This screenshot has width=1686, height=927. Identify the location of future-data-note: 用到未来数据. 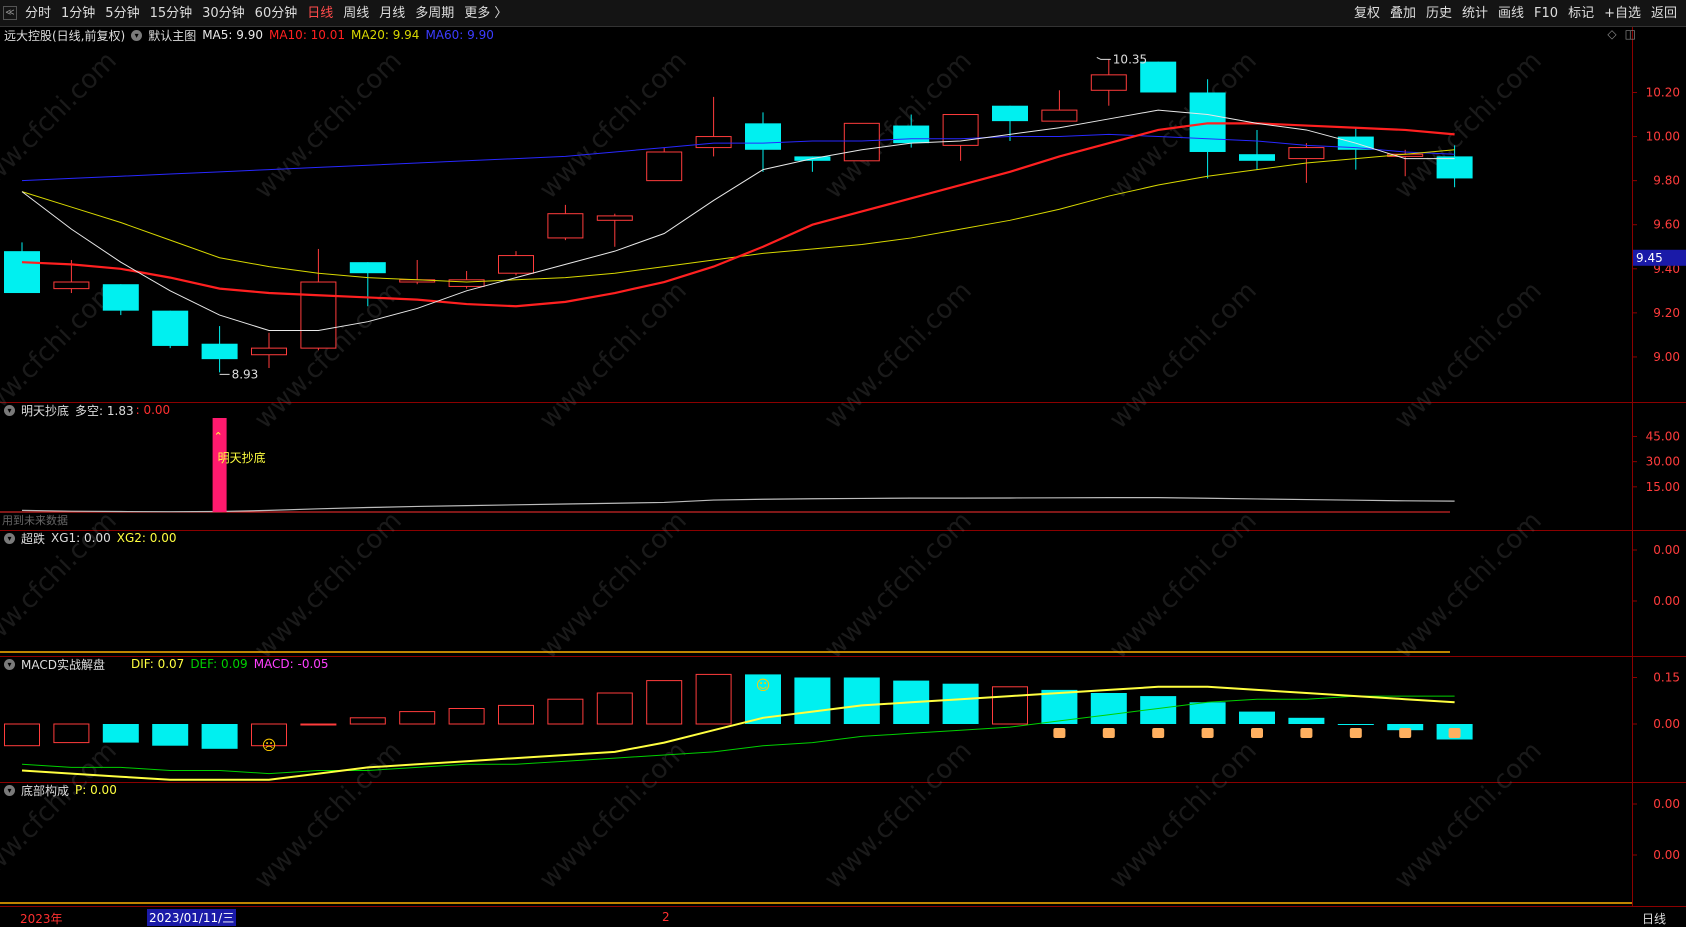
(35, 520).